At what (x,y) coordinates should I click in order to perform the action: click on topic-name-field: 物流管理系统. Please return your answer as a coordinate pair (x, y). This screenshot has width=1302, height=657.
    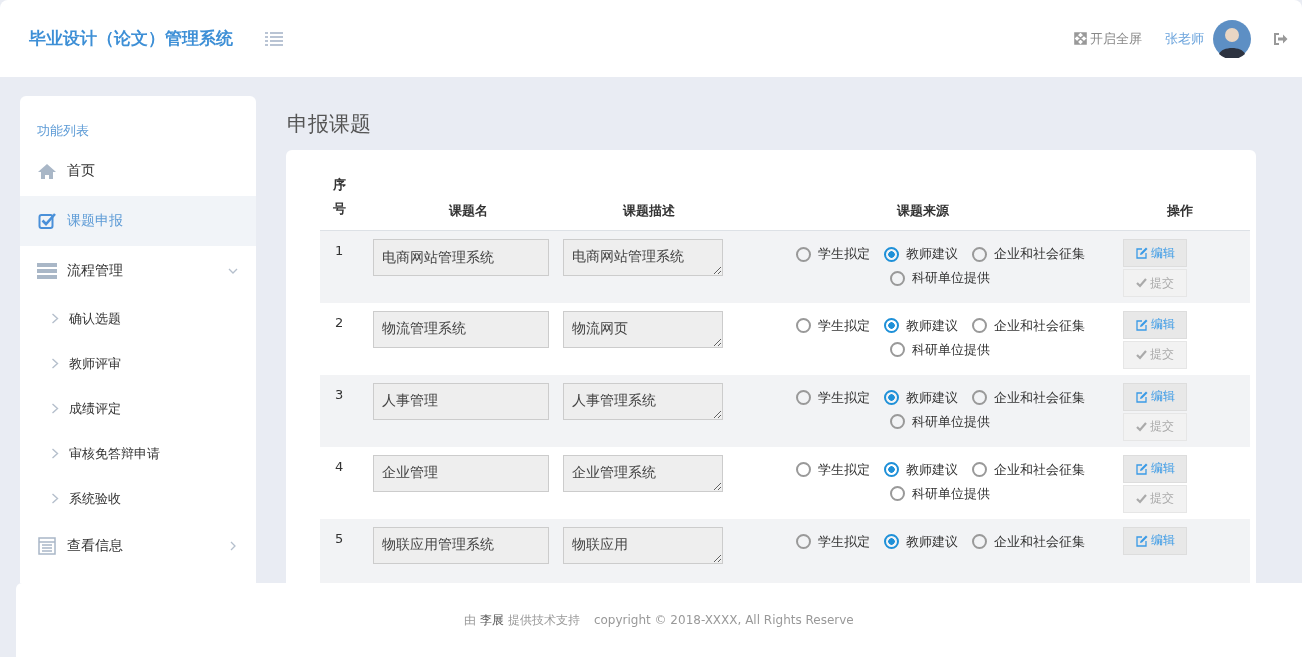
    Looking at the image, I should click on (461, 329).